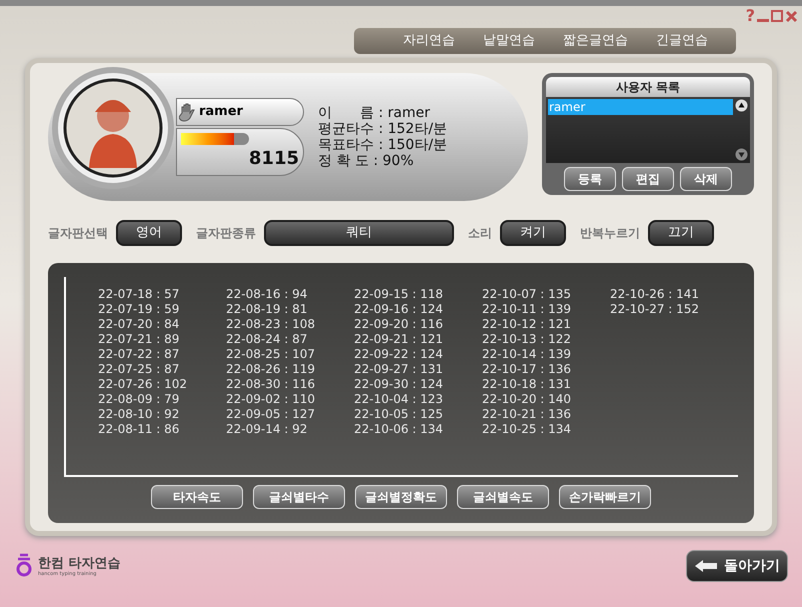  What do you see at coordinates (777, 16) in the screenshot?
I see `maximize-button` at bounding box center [777, 16].